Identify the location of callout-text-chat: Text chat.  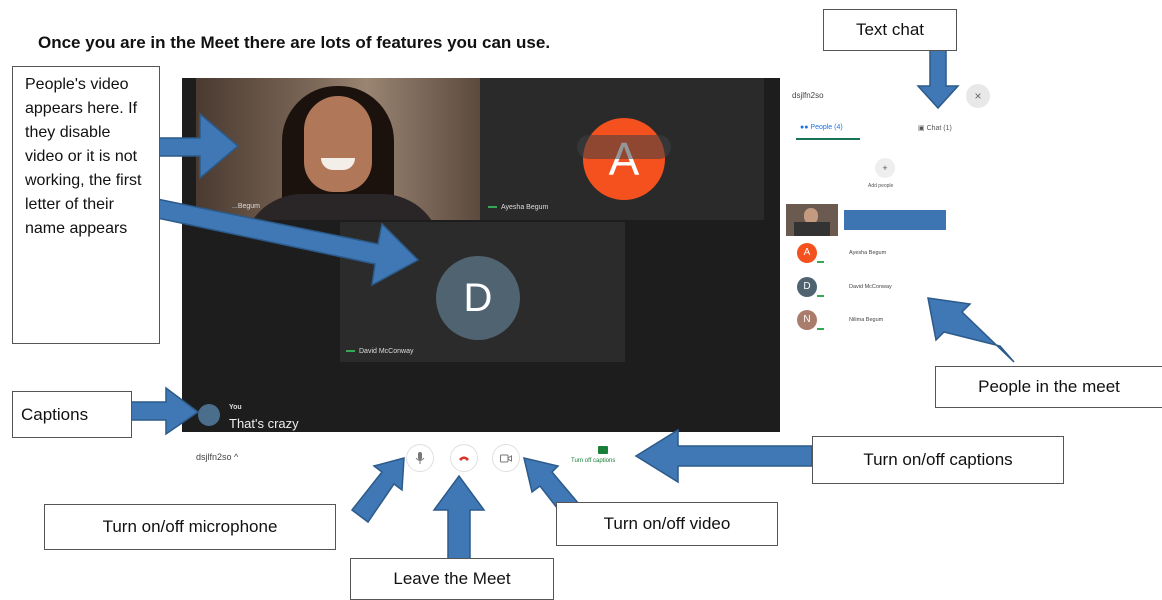
(890, 30).